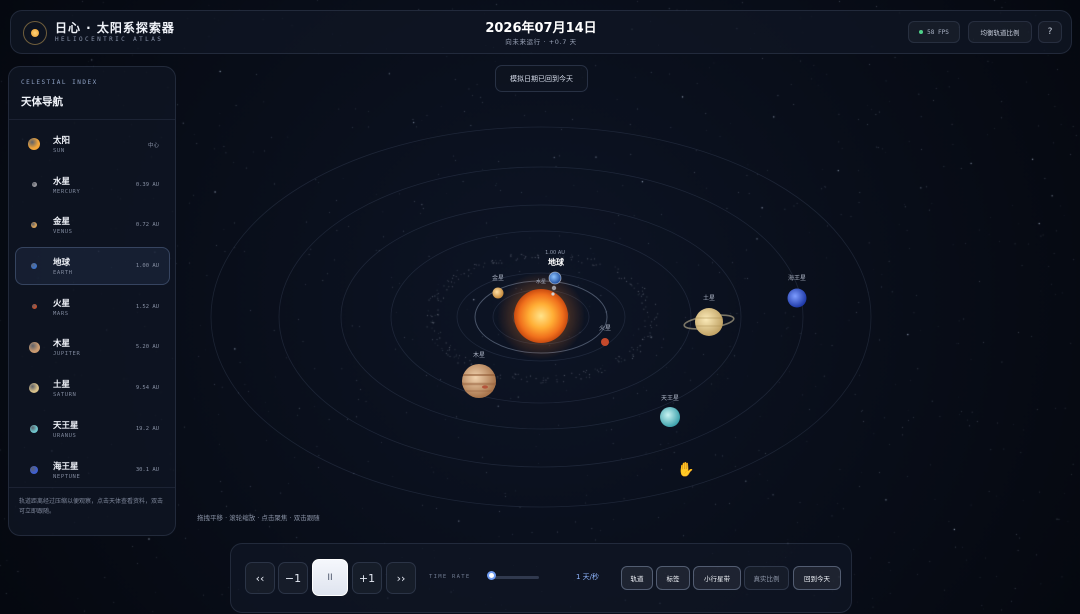 Image resolution: width=1080 pixels, height=614 pixels. What do you see at coordinates (554, 288) in the screenshot?
I see `mercury-body` at bounding box center [554, 288].